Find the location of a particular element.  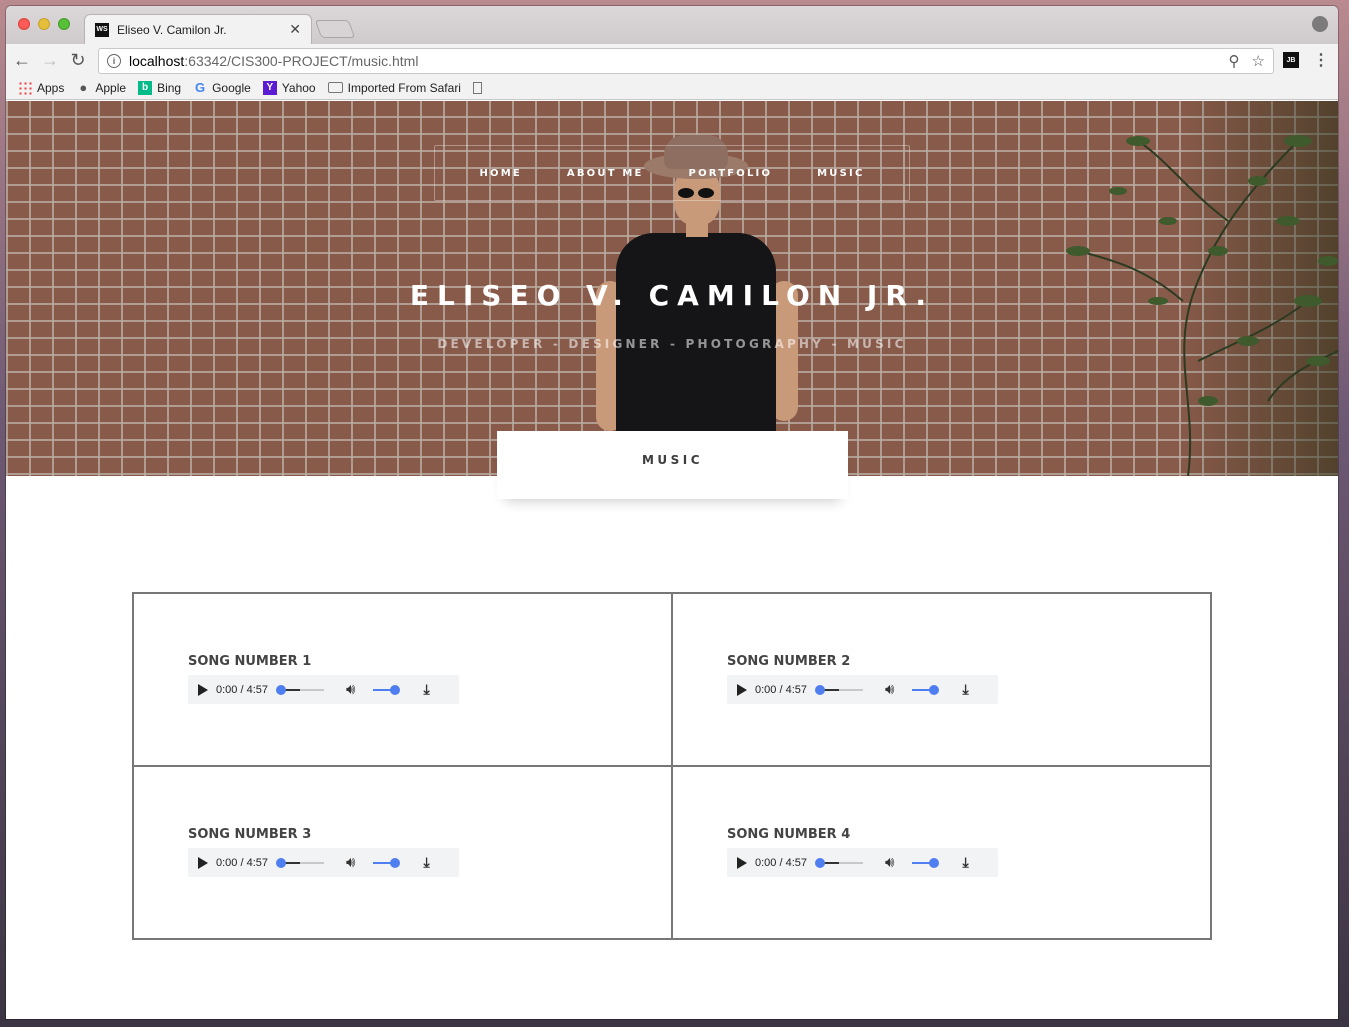

song-card: SONG NUMBER 4 0:00 / 4:57 🔊︎ ⤓ is located at coordinates (941, 852).